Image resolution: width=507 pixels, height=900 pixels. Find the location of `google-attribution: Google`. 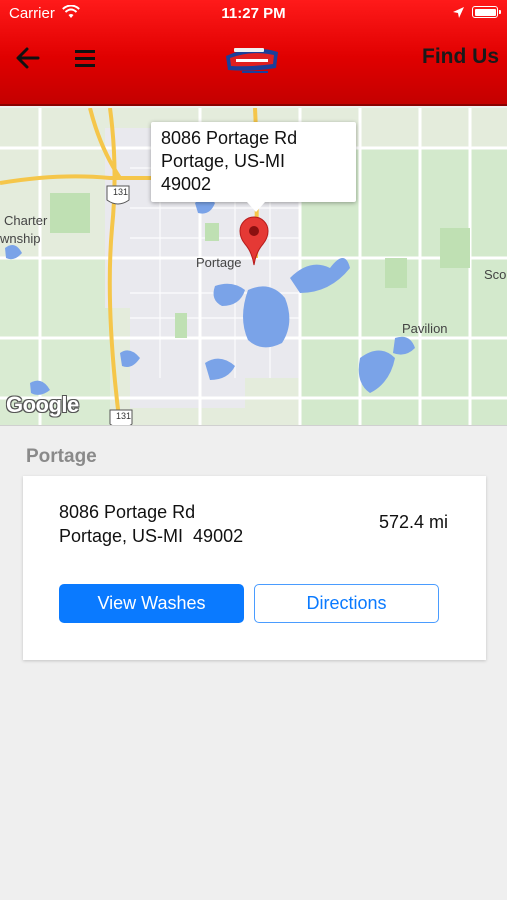

google-attribution: Google is located at coordinates (42, 405).